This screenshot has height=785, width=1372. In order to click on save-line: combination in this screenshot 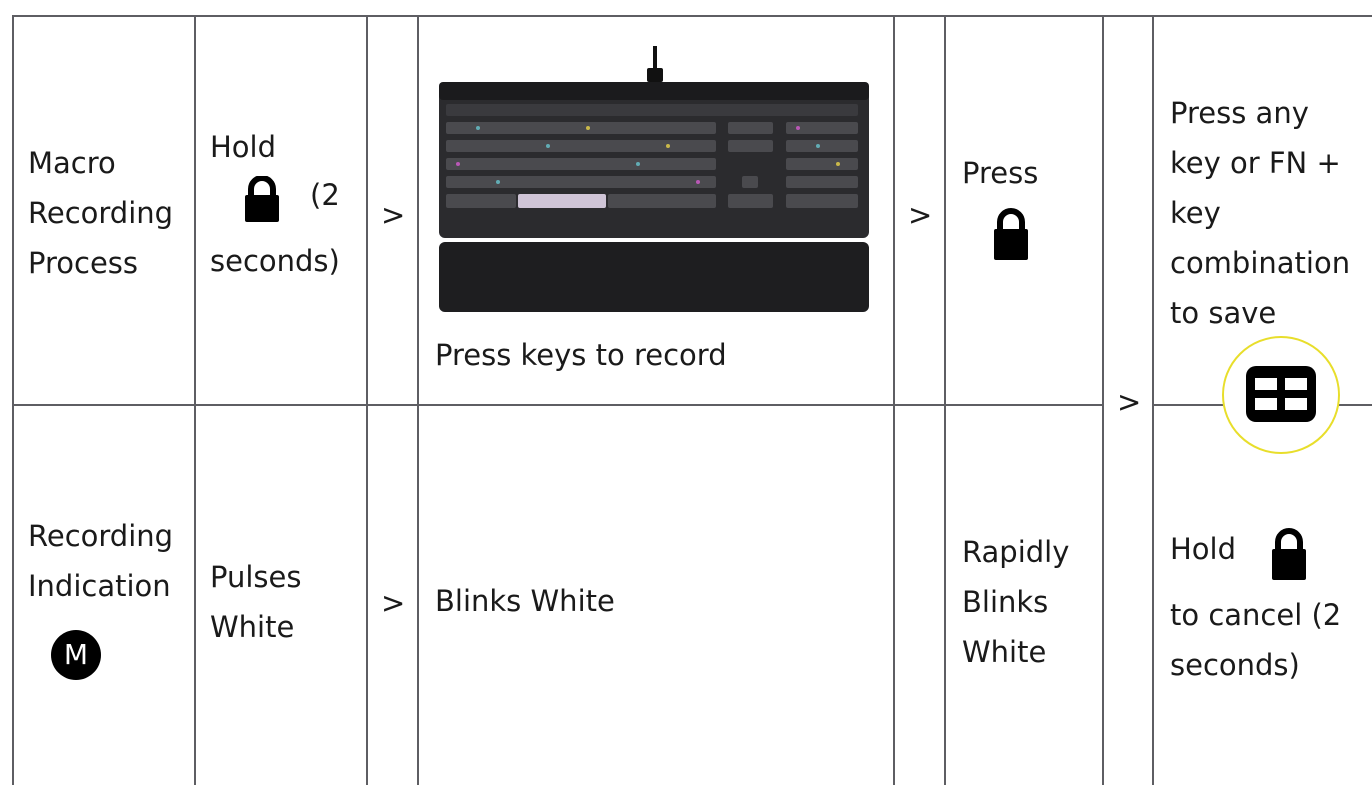, I will do `click(1260, 263)`.